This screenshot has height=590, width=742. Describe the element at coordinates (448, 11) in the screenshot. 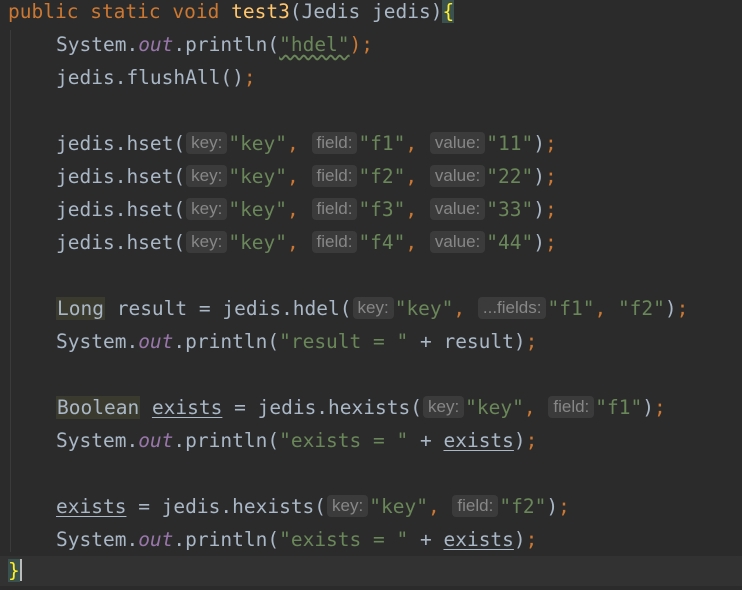

I see `open-brace-matched: {` at that location.